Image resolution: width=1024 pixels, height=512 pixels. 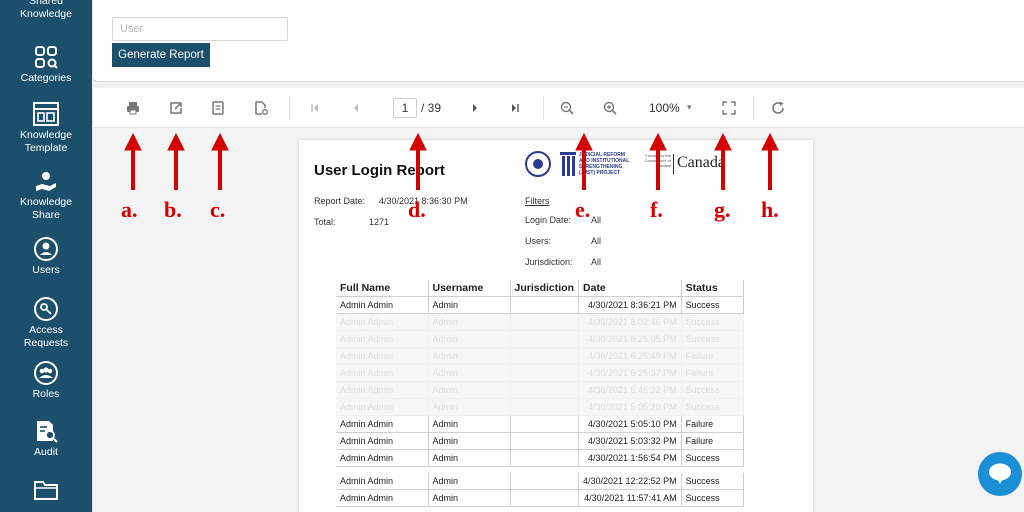 What do you see at coordinates (451, 161) in the screenshot?
I see `annotation-arrows` at bounding box center [451, 161].